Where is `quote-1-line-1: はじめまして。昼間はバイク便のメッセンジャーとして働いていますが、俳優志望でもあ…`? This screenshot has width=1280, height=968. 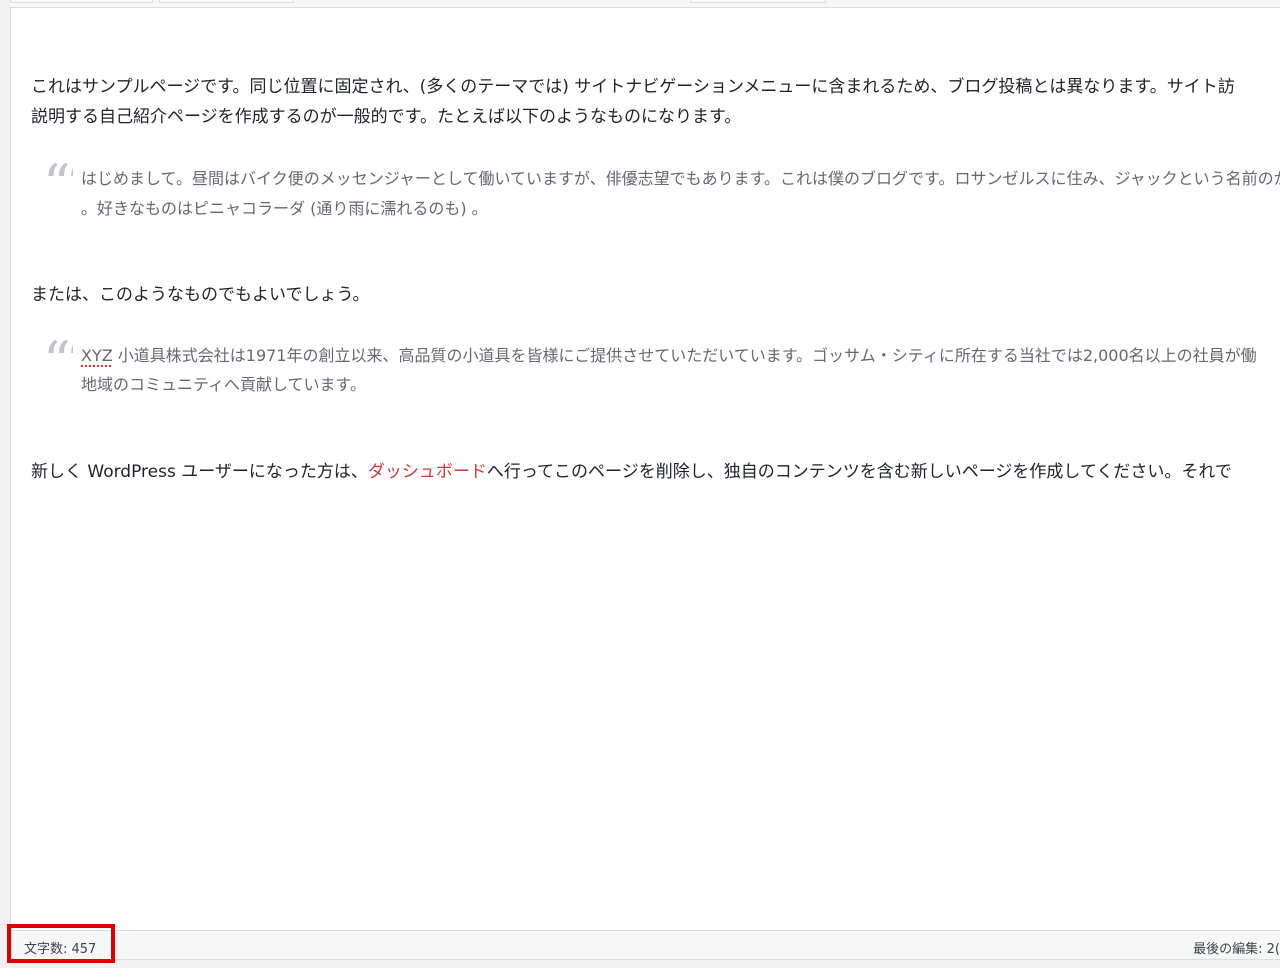
quote-1-line-1: はじめまして。昼間はバイク便のメッセンジャーとして働いていますが、俳優志望でもあ… is located at coordinates (680, 178).